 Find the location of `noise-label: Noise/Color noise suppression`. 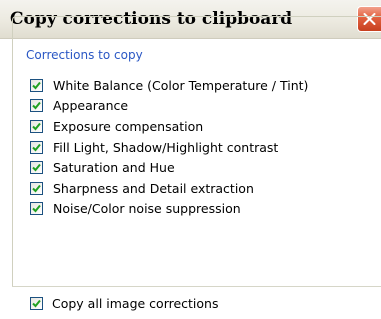

noise-label: Noise/Color noise suppression is located at coordinates (147, 209).